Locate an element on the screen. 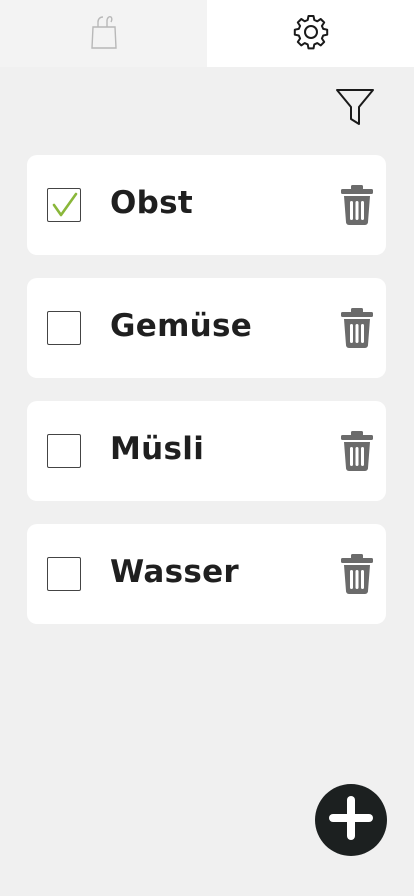 This screenshot has width=414, height=896. gear-icon is located at coordinates (311, 34).